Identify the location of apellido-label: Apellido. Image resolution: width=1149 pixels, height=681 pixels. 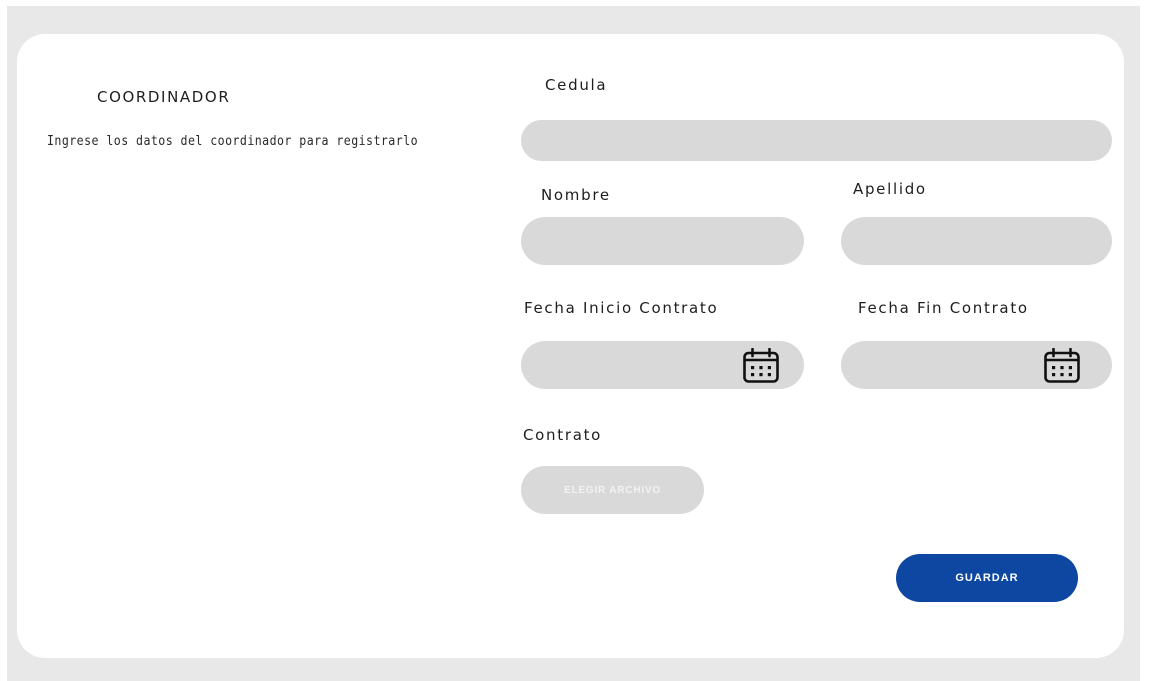
(890, 189).